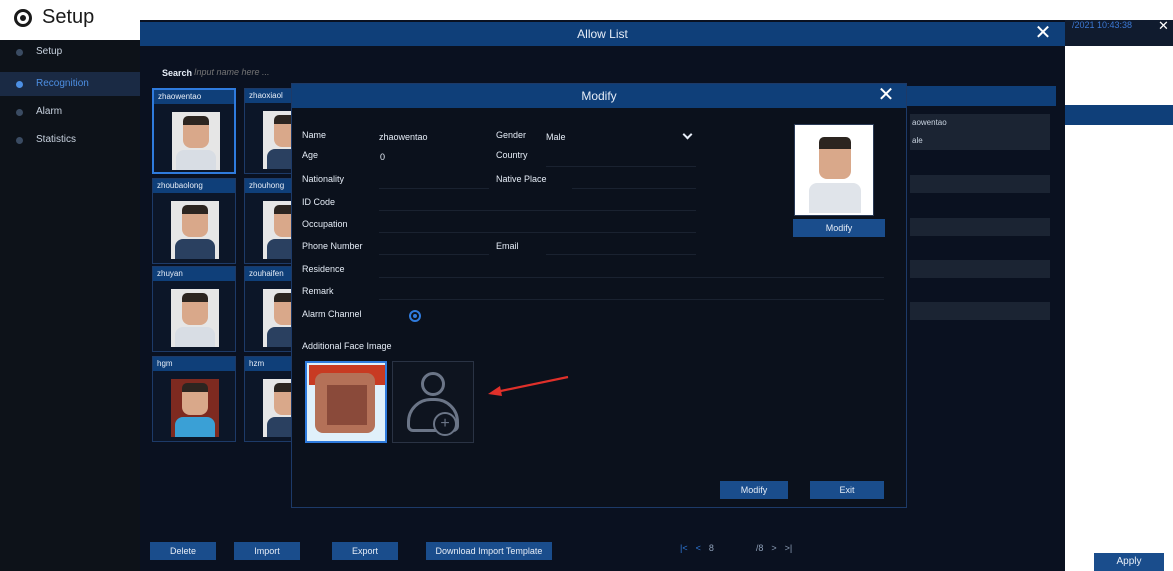 This screenshot has height=571, width=1173. Describe the element at coordinates (1102, 25) in the screenshot. I see `datetime: /2021 10:43:38` at that location.